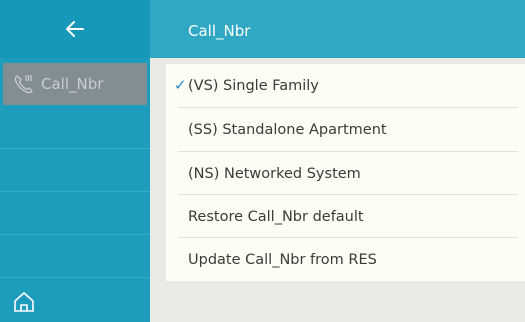 Image resolution: width=525 pixels, height=322 pixels. Describe the element at coordinates (287, 130) in the screenshot. I see `menu-item-label: (SS) Standalone Apartment` at that location.